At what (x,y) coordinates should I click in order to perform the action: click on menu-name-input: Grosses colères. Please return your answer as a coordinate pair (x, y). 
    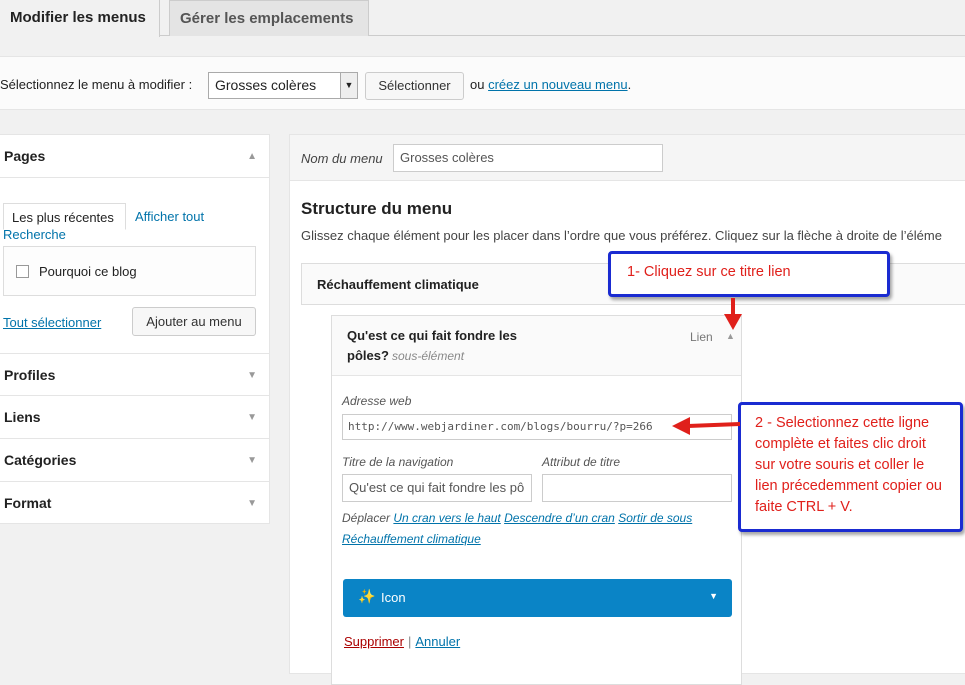
    Looking at the image, I should click on (528, 158).